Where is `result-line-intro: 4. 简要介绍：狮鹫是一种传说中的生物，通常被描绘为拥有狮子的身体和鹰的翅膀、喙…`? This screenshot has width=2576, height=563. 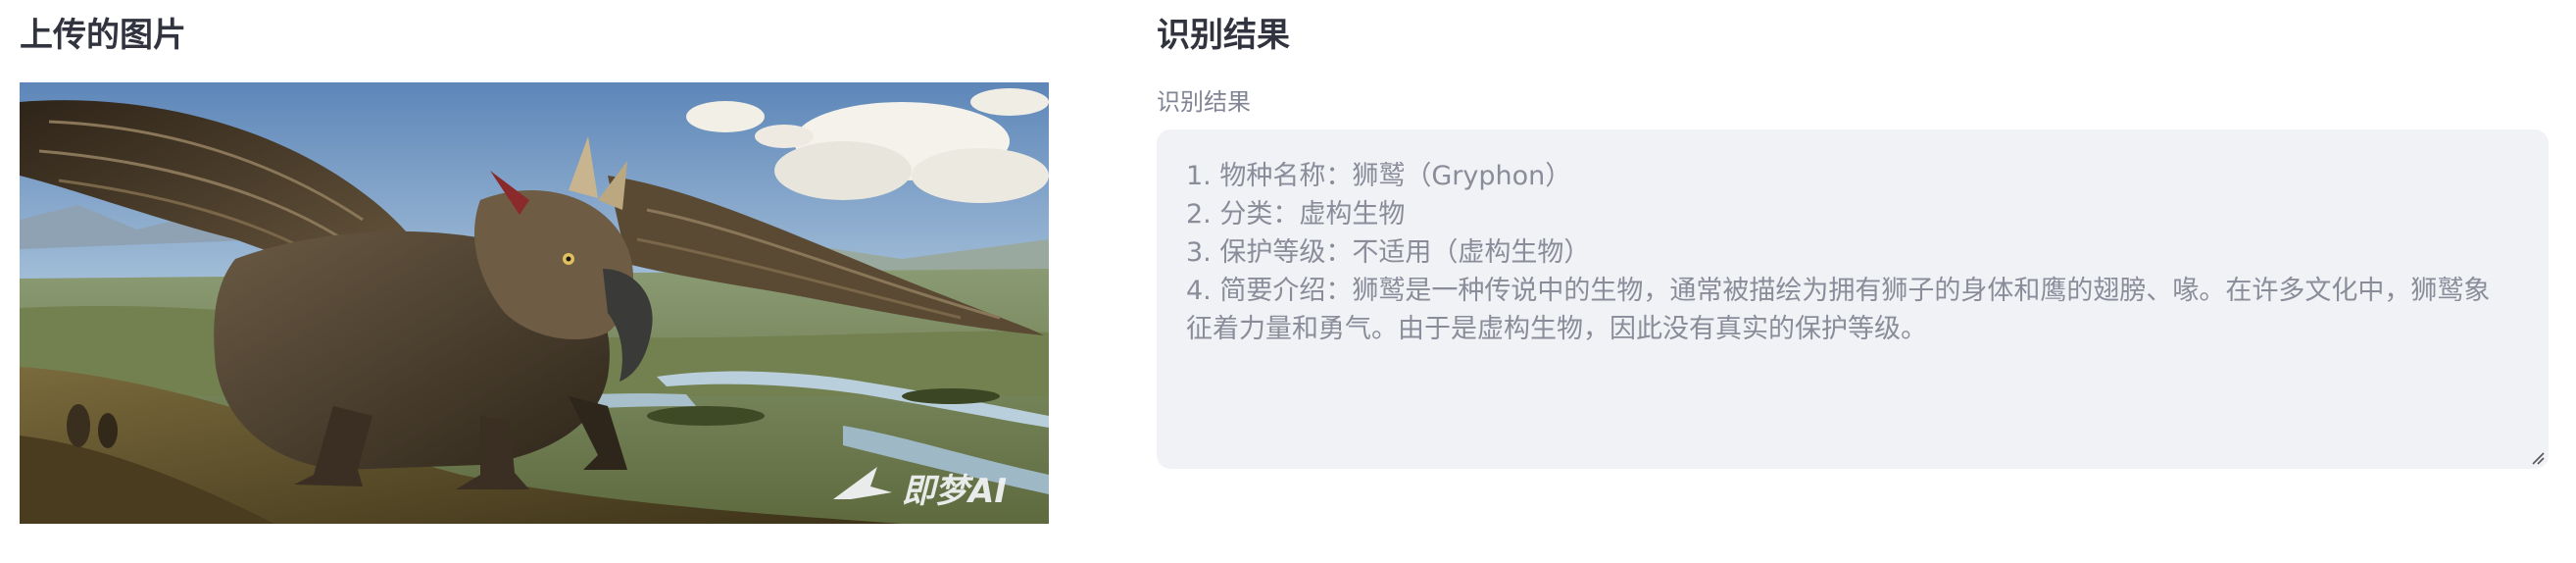 result-line-intro: 4. 简要介绍：狮鹫是一种传说中的生物，通常被描绘为拥有狮子的身体和鹰的翅膀、喙… is located at coordinates (1838, 291).